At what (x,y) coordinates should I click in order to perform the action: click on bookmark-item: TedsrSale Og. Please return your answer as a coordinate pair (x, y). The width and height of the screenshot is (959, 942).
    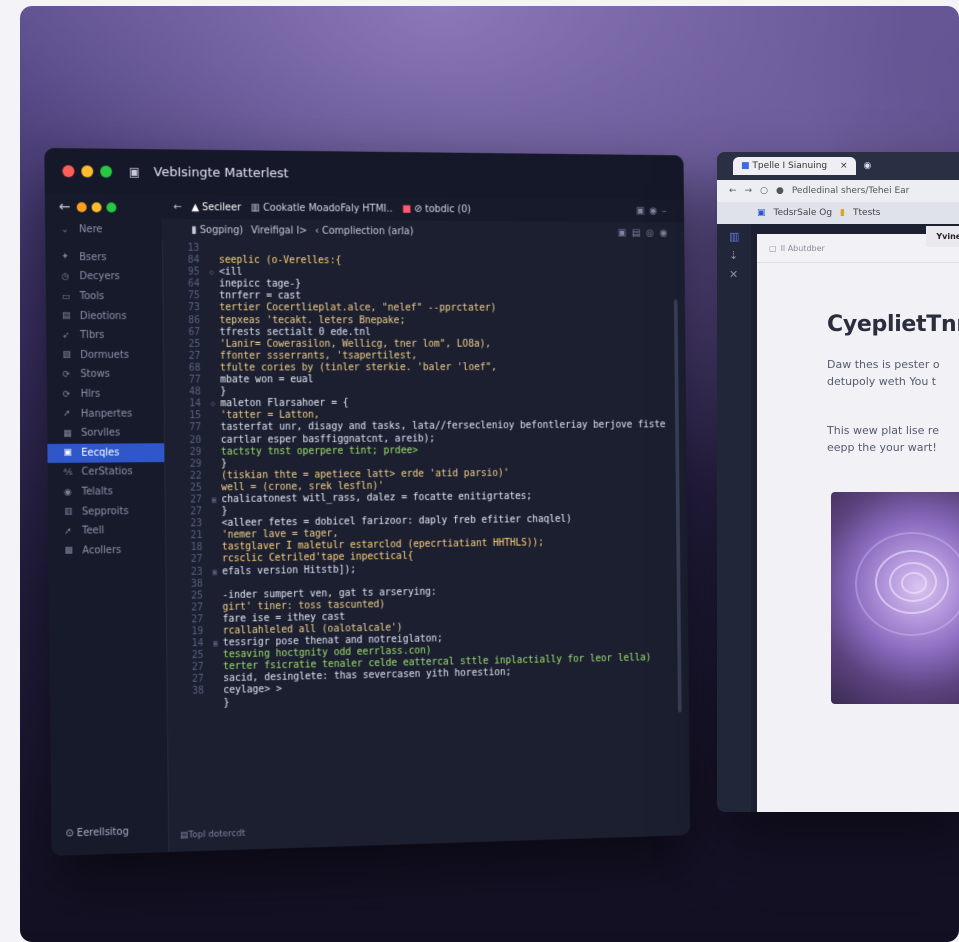
    Looking at the image, I should click on (803, 213).